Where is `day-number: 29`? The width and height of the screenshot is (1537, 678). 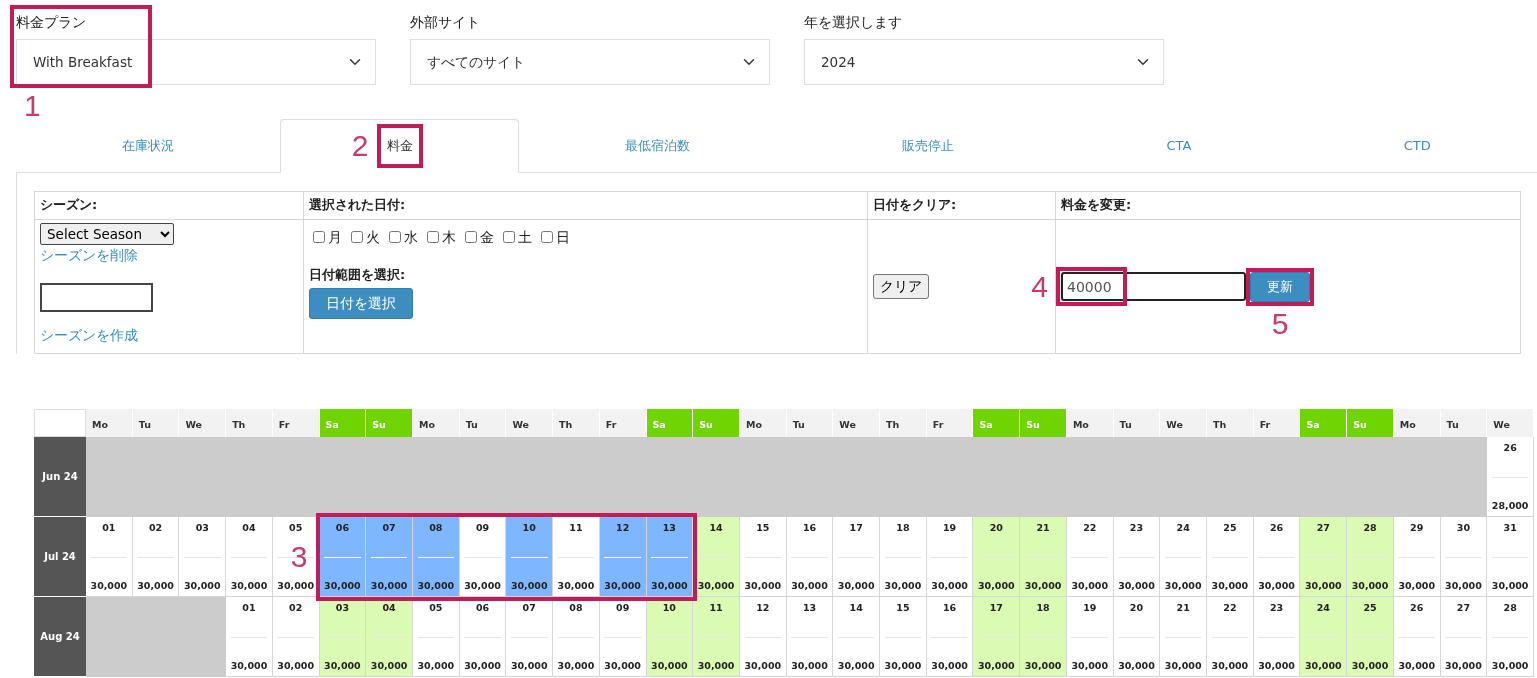 day-number: 29 is located at coordinates (1417, 528).